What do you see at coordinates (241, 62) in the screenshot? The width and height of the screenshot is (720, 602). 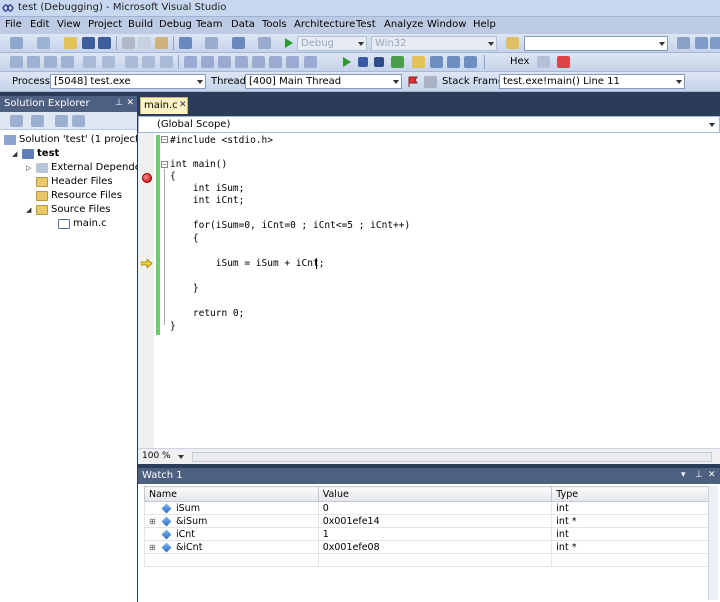 I see `bookmark-folder-icon` at bounding box center [241, 62].